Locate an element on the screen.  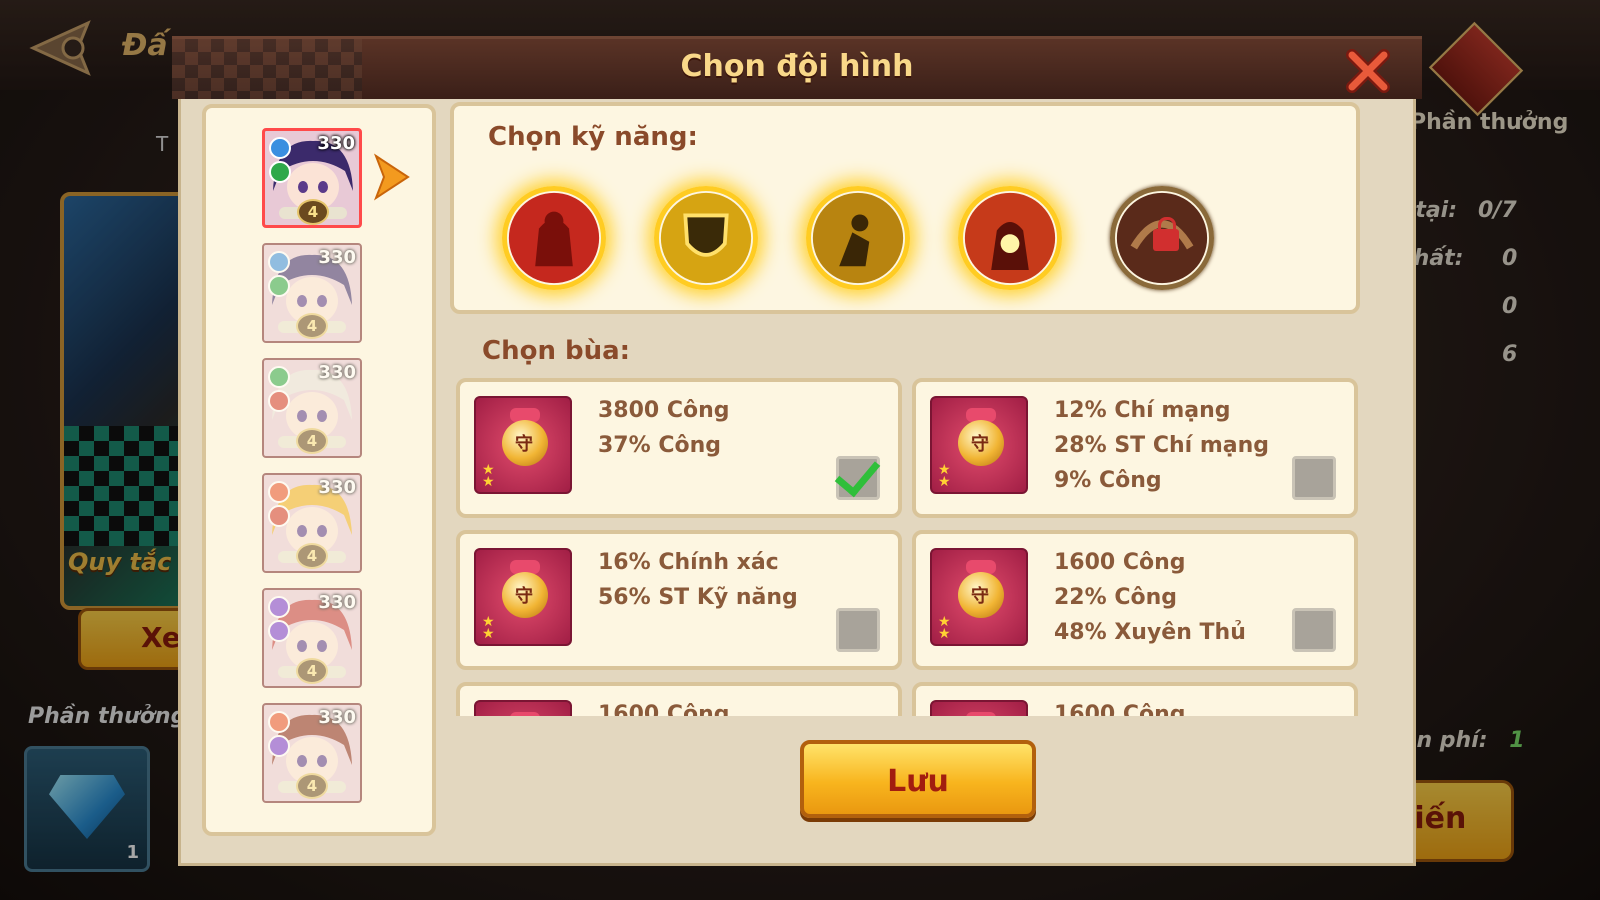
charm-card: 守 ★ ★ 3800 Công 37% Công is located at coordinates (679, 448).